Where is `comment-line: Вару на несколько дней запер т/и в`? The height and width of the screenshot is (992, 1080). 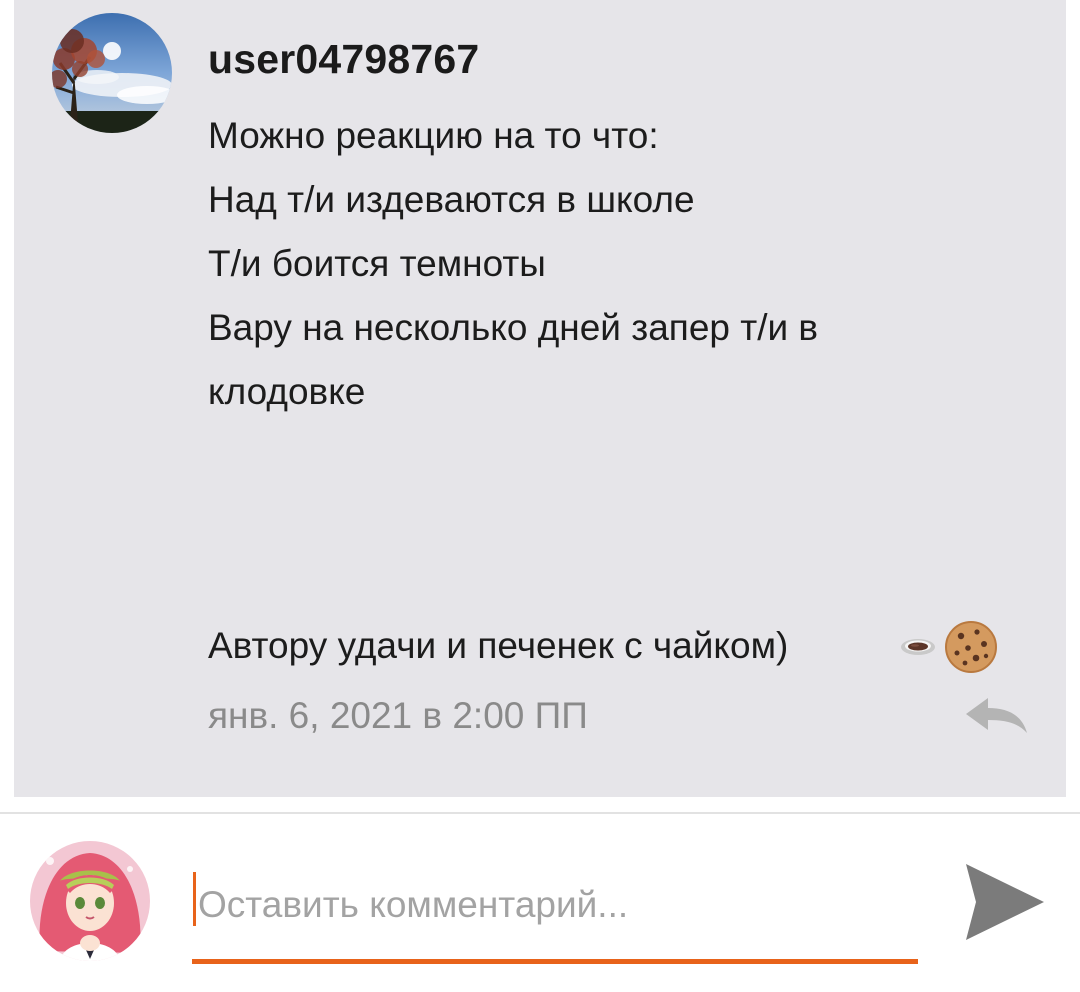 comment-line: Вару на несколько дней запер т/и в is located at coordinates (513, 327).